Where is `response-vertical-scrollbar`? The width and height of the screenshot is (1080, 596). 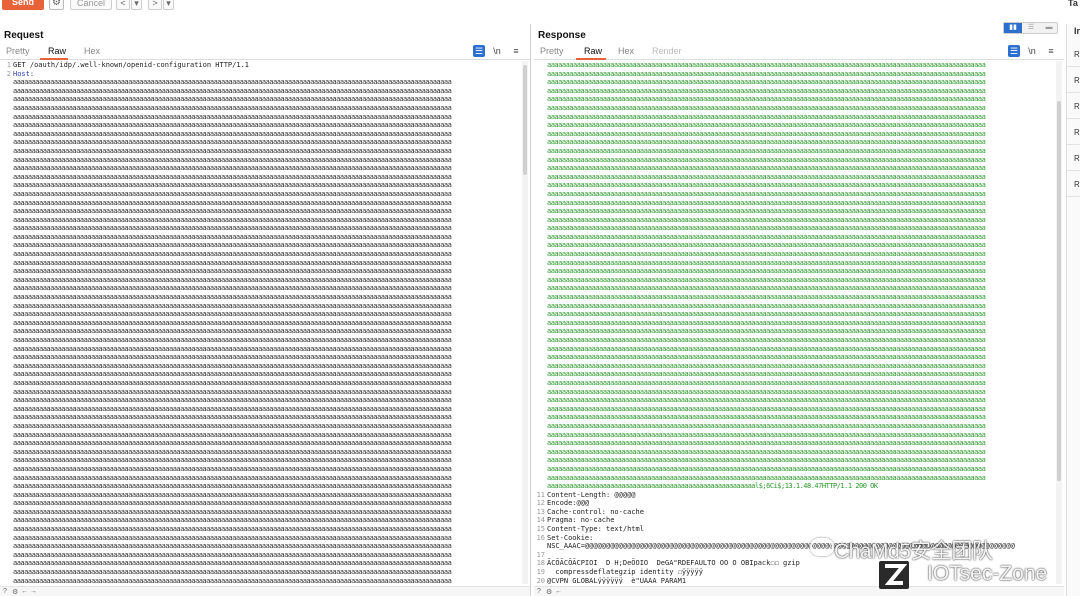
response-vertical-scrollbar is located at coordinates (1059, 322).